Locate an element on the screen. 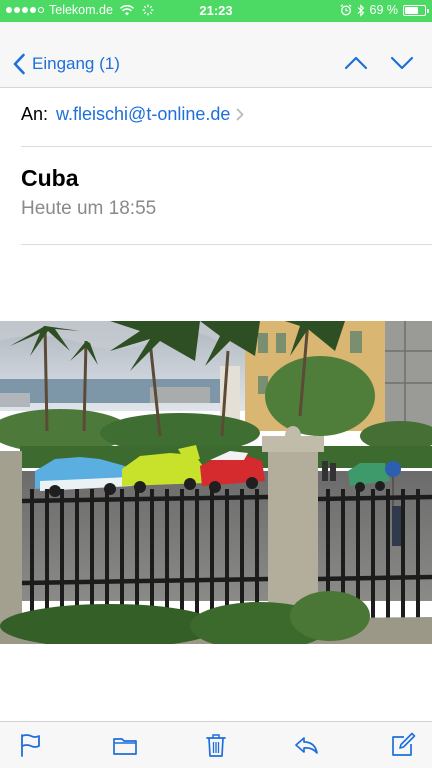 Image resolution: width=432 pixels, height=768 pixels. recipient-address: w.fleischi@t-online.de is located at coordinates (143, 114).